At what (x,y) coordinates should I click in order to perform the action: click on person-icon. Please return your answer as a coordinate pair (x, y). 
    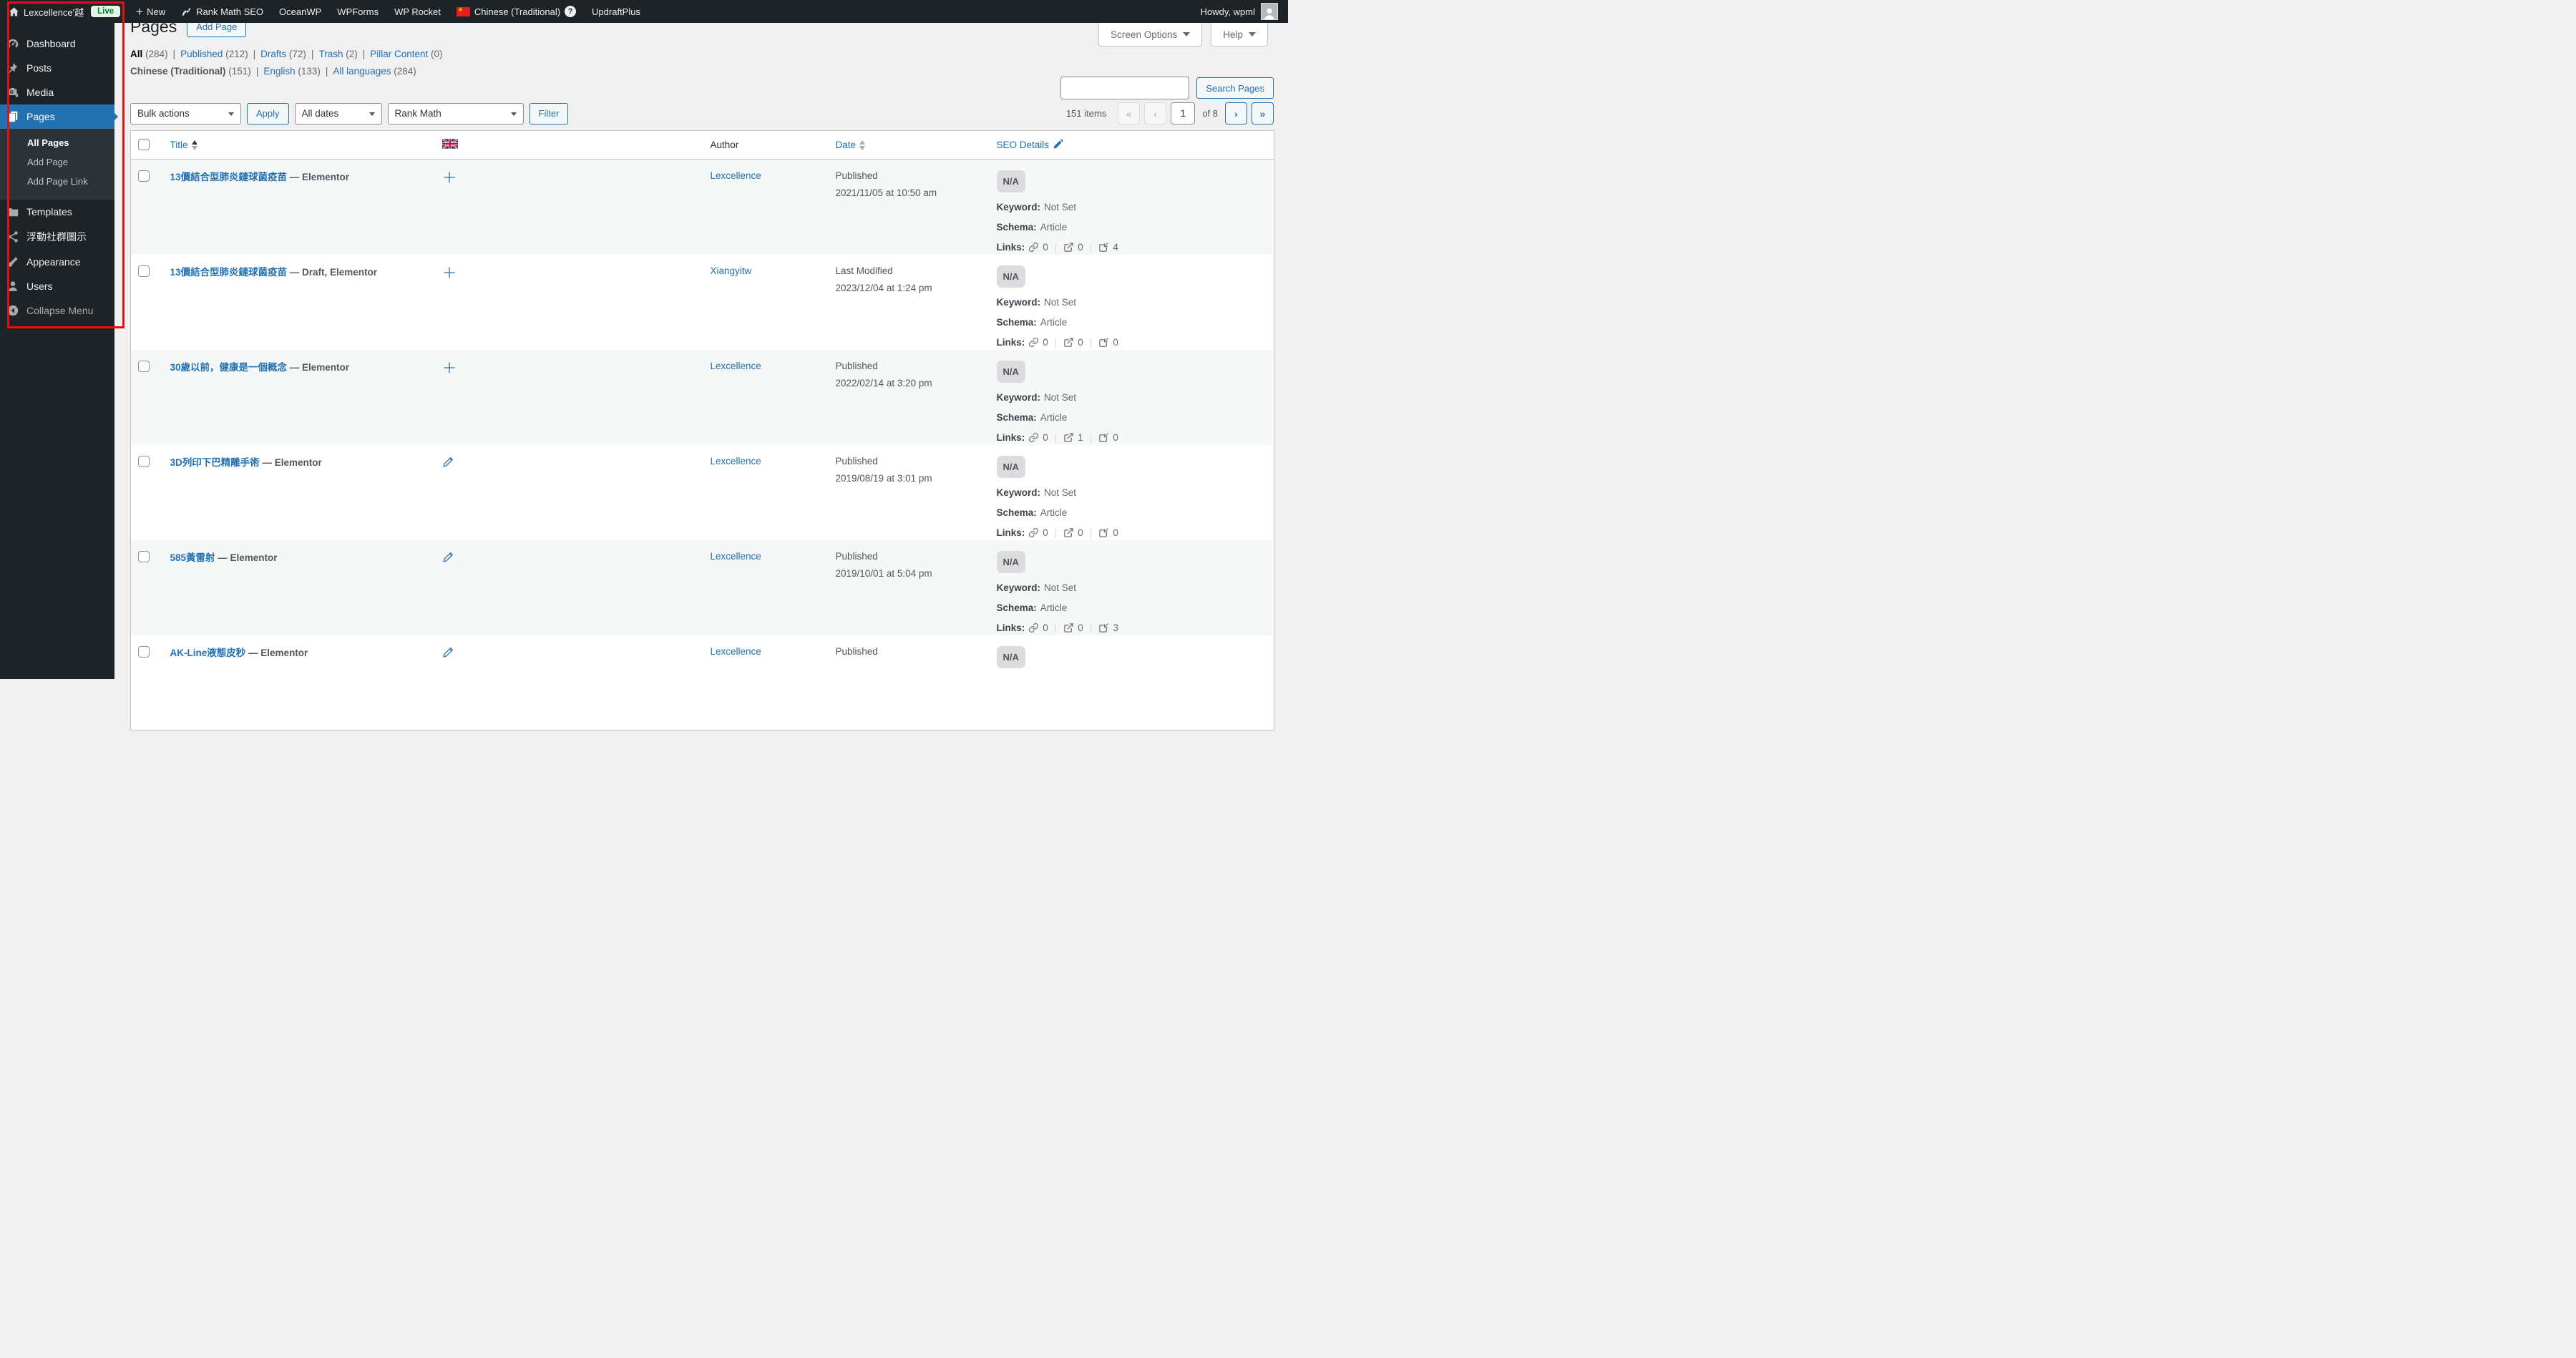
    Looking at the image, I should click on (1269, 13).